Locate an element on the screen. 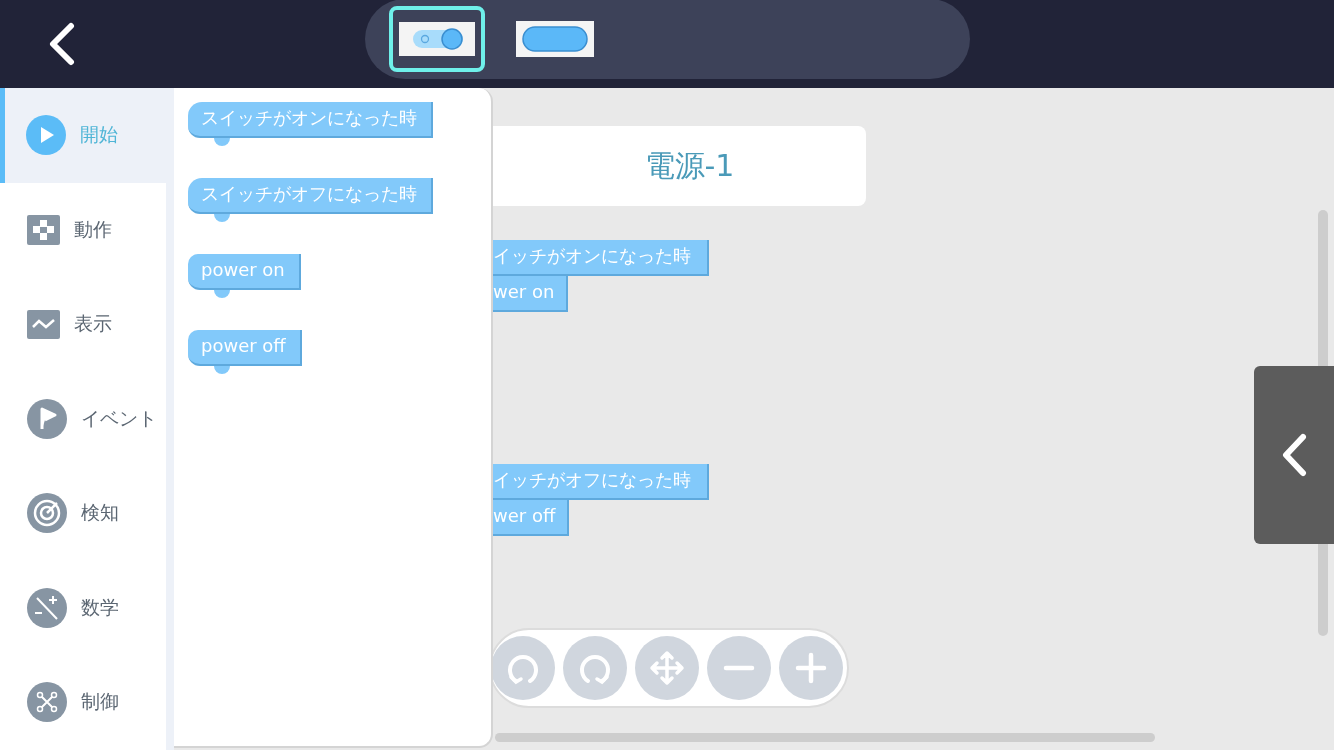 The width and height of the screenshot is (1334, 750). move-arrows-icon is located at coordinates (667, 668).